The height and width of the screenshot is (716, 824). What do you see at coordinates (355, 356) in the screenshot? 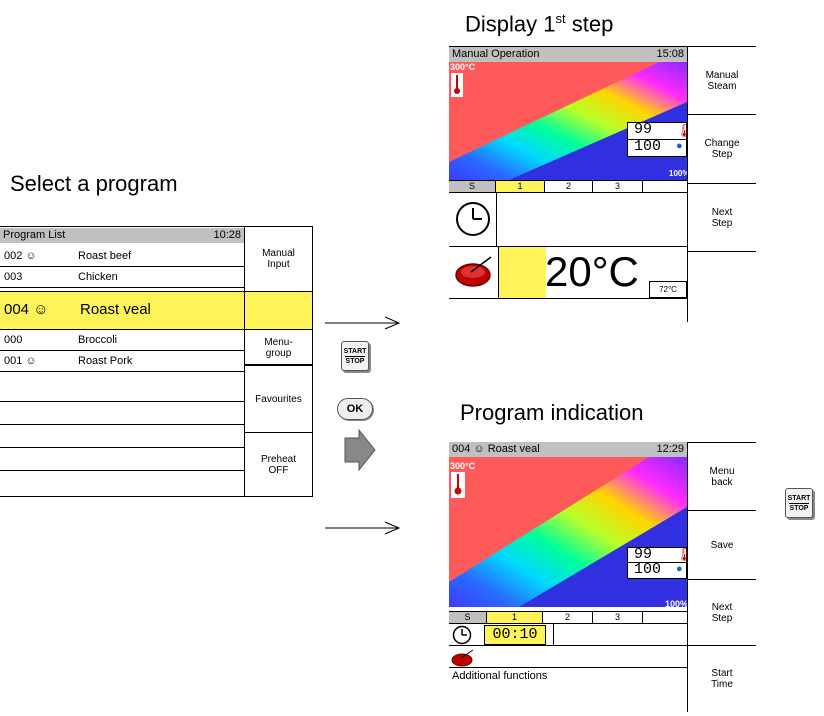
I see `start-stop-key: START STOP` at bounding box center [355, 356].